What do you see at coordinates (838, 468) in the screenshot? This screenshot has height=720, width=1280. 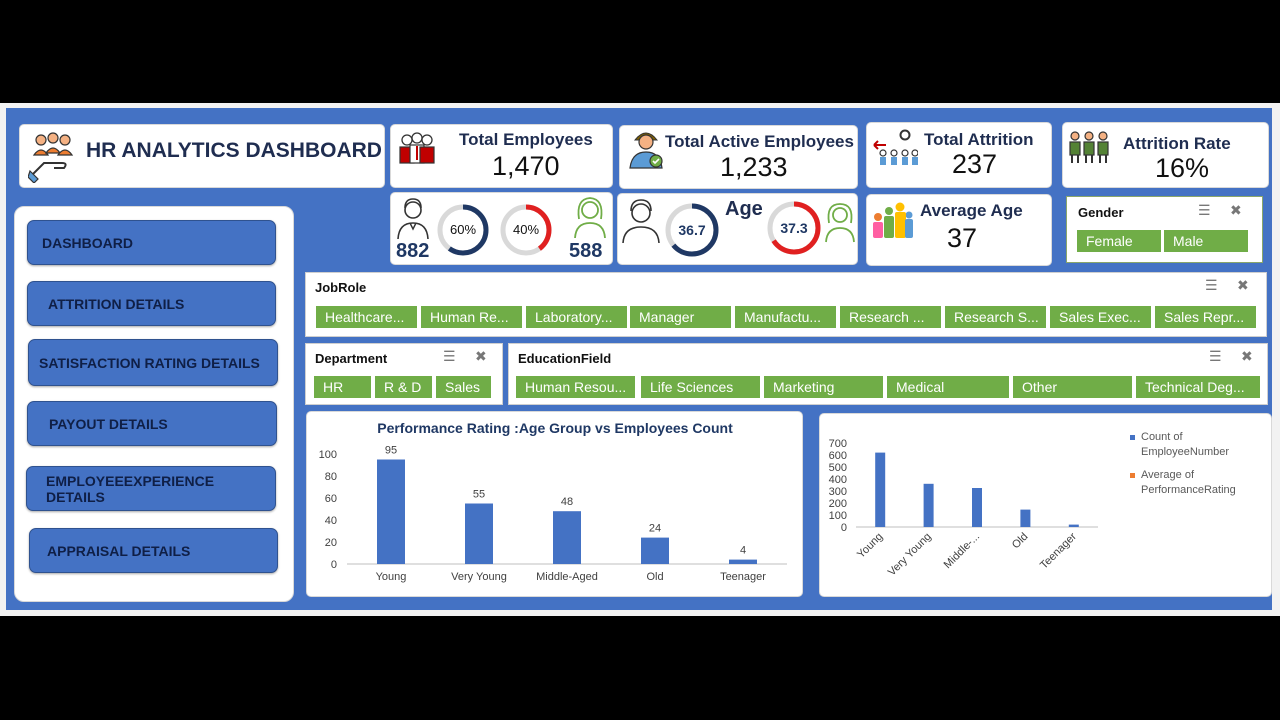 I see `y-tick-label: 500` at bounding box center [838, 468].